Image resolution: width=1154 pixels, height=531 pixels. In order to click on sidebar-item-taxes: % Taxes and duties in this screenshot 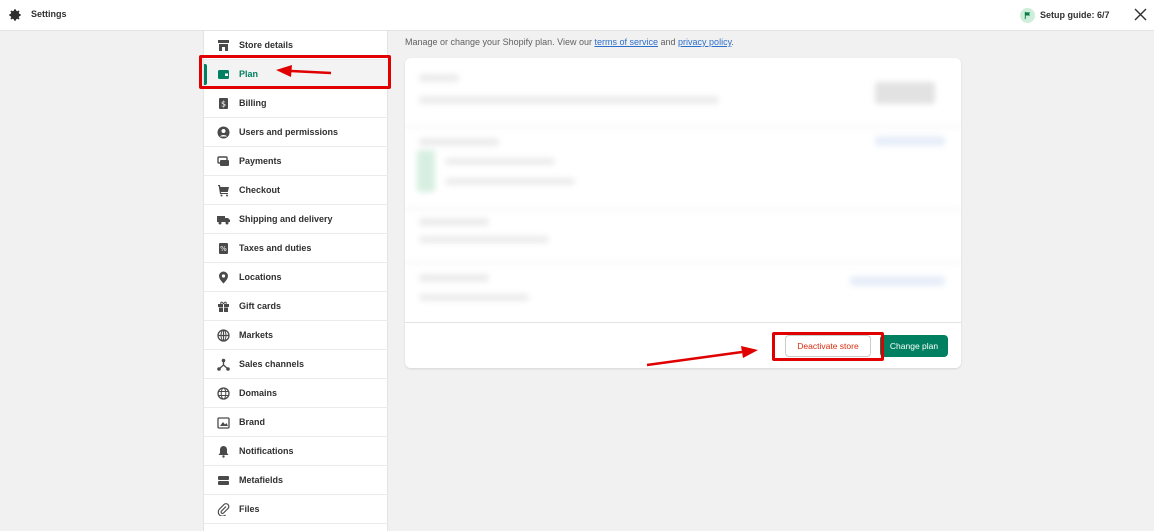, I will do `click(296, 248)`.